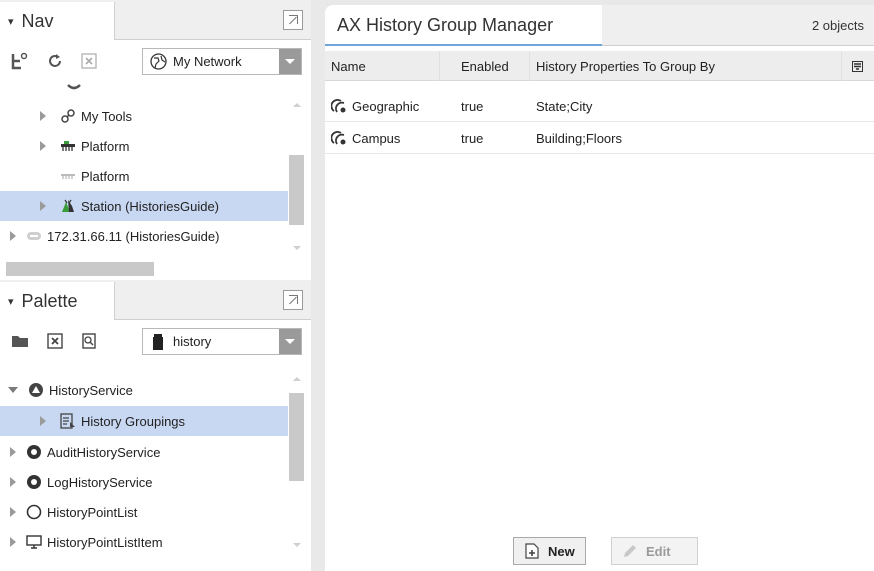 This screenshot has width=874, height=571. Describe the element at coordinates (599, 25) in the screenshot. I see `view-header: AX History Group Manager 2 objects` at that location.